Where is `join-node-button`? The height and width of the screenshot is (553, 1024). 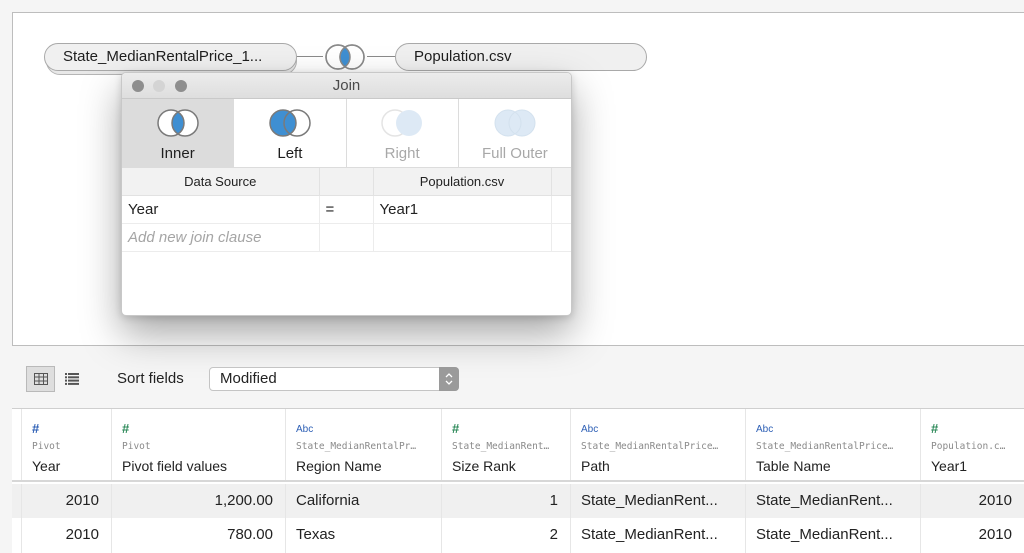 join-node-button is located at coordinates (345, 57).